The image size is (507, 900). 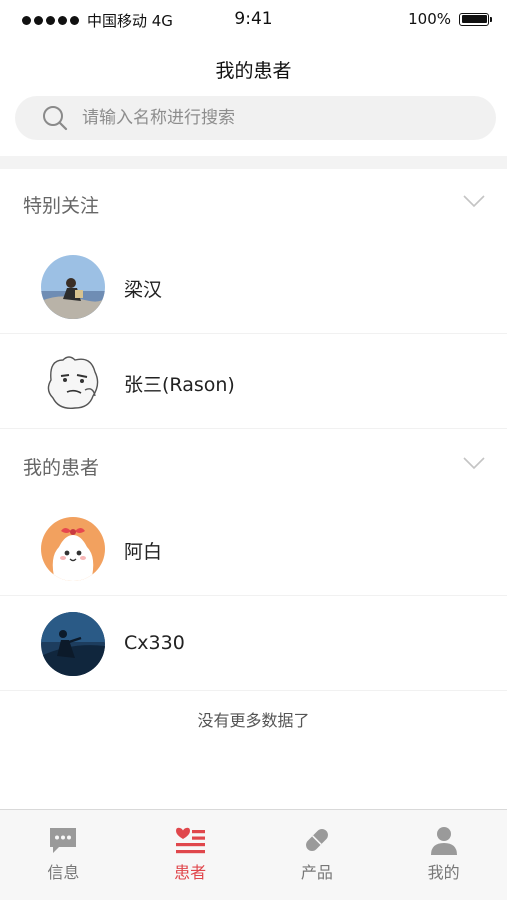 I want to click on pill-icon, so click(x=317, y=840).